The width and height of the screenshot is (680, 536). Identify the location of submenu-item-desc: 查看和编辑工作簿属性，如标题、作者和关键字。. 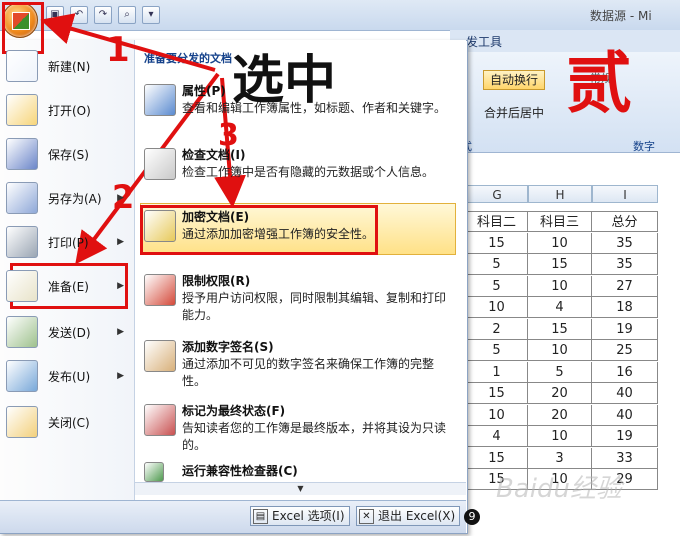
(314, 108).